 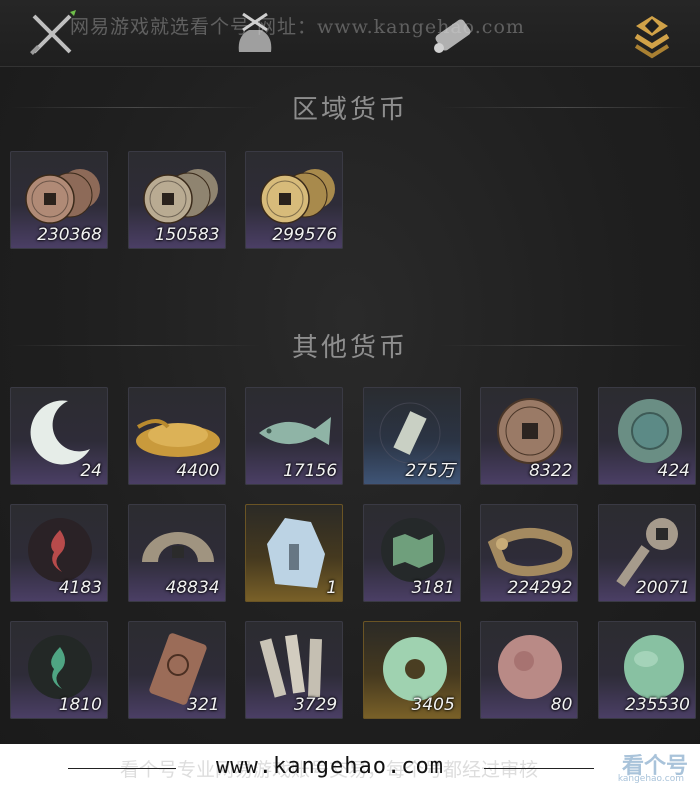 I want to click on currency-quantity: 17156, so click(x=310, y=471).